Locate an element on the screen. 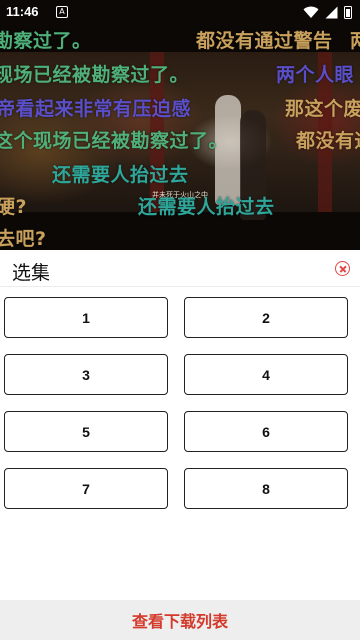 This screenshot has height=640, width=360. danmaku-comment: 勘察过了。 is located at coordinates (46, 41).